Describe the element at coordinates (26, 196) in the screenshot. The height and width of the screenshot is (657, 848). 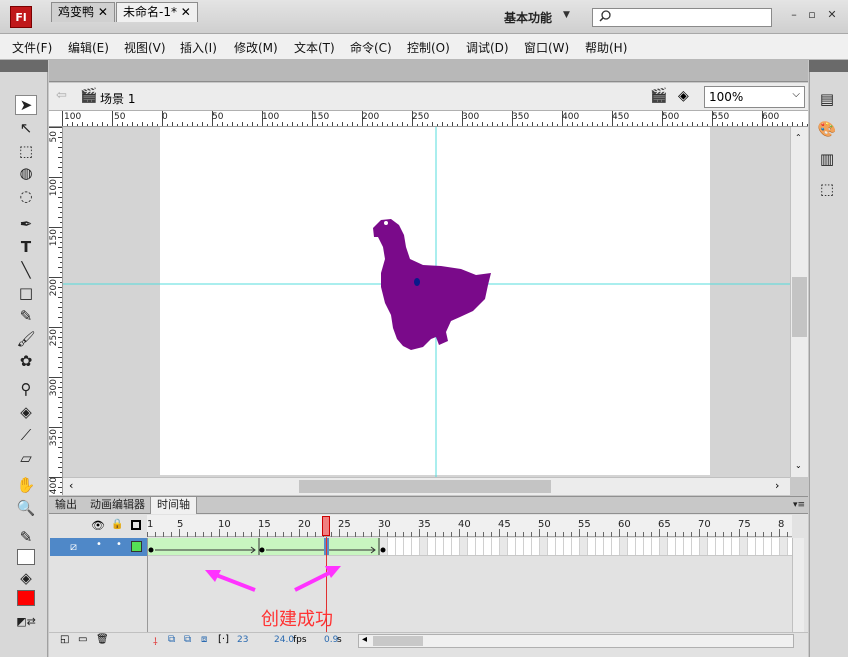
I see `lasso-tool-icon: ◌` at that location.